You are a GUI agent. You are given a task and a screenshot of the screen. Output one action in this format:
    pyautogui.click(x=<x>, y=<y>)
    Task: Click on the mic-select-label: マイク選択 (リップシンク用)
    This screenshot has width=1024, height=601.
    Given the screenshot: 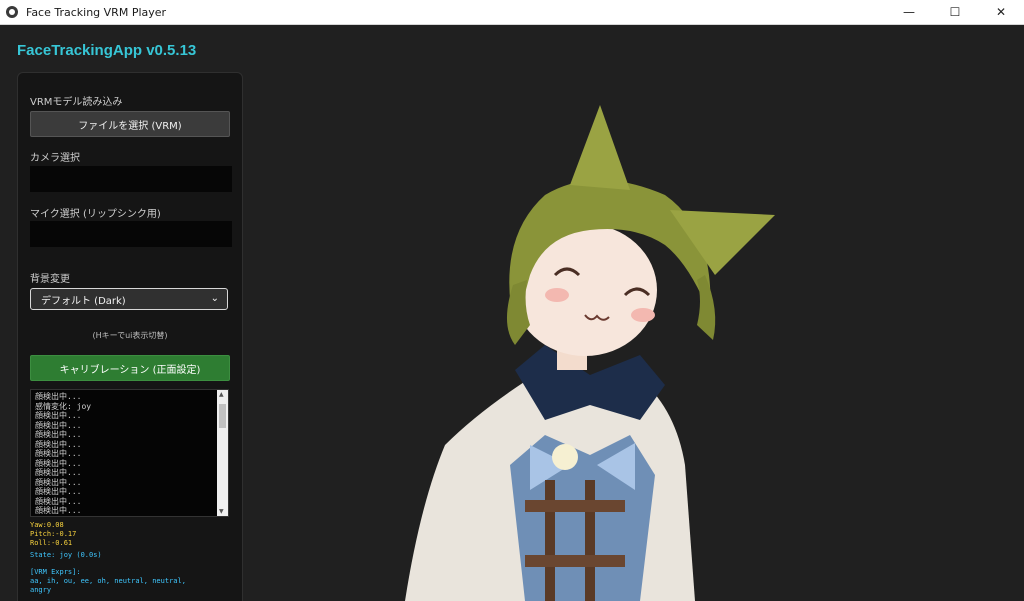 What is the action you would take?
    pyautogui.click(x=95, y=214)
    